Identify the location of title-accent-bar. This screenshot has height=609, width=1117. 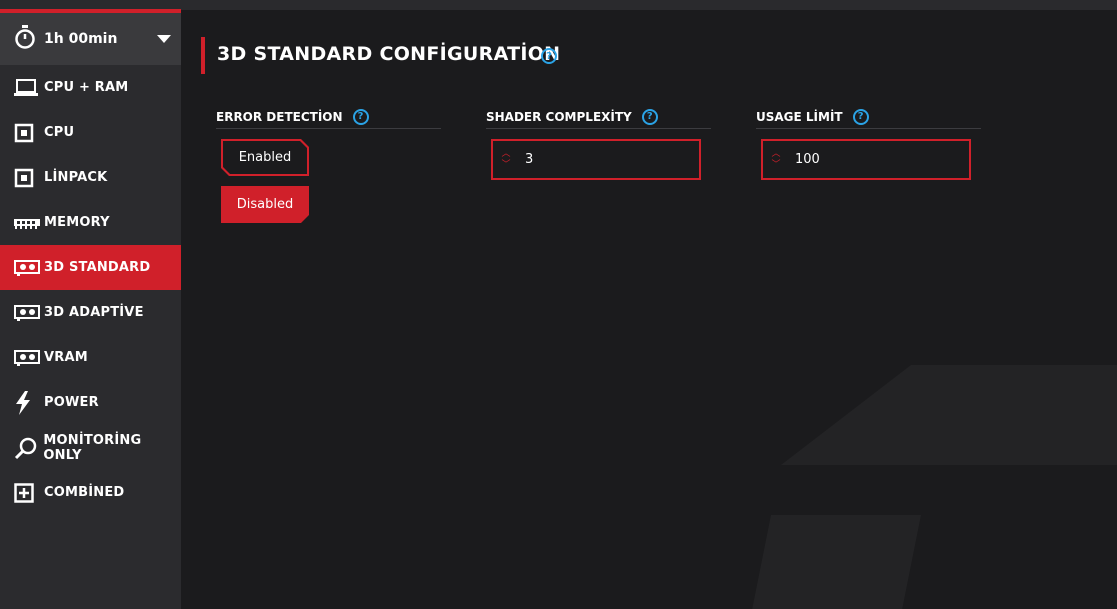
(203, 55).